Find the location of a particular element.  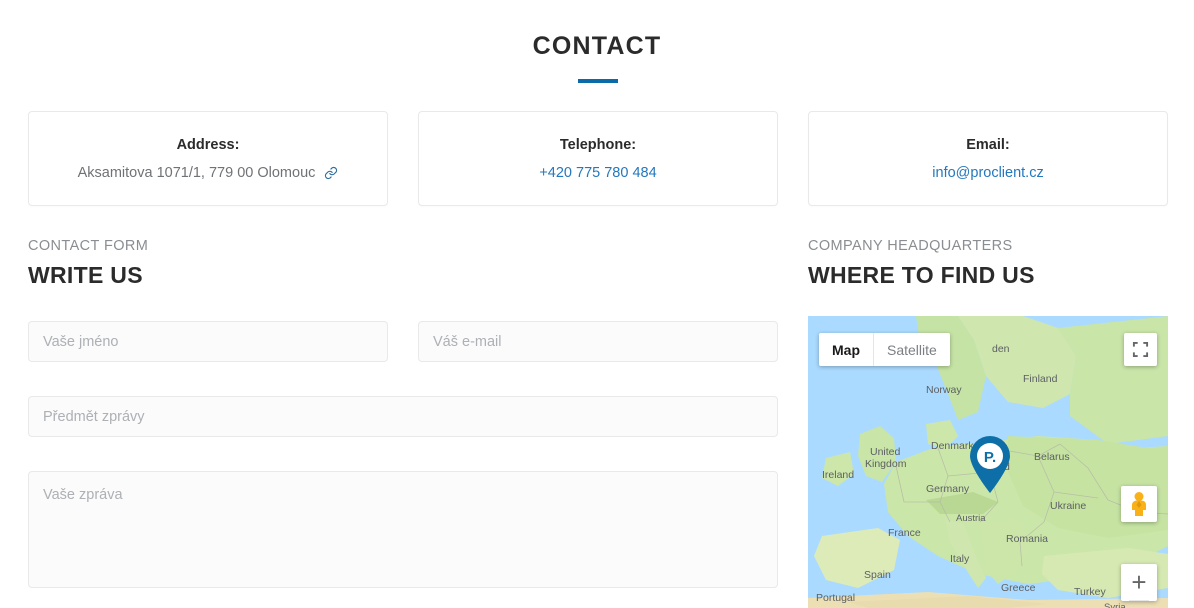

map-label: Kingdom is located at coordinates (886, 464).